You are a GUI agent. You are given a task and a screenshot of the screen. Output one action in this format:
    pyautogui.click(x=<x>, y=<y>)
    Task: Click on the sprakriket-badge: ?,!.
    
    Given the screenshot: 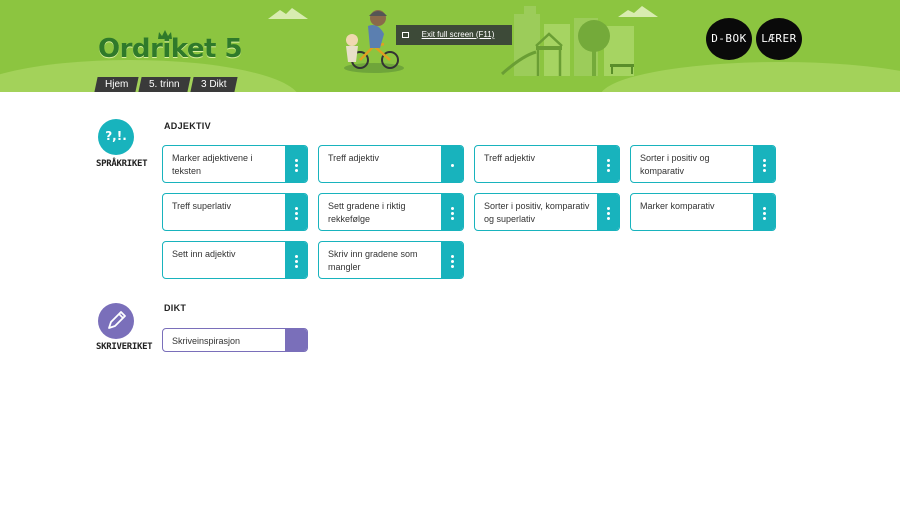 What is the action you would take?
    pyautogui.click(x=116, y=137)
    